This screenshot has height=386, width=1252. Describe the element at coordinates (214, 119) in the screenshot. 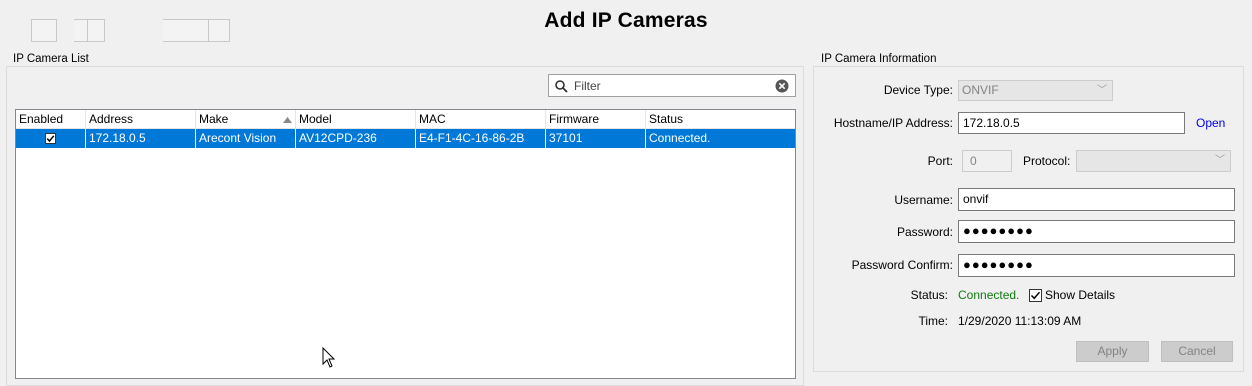

I see `column-header-make-label: Make` at that location.